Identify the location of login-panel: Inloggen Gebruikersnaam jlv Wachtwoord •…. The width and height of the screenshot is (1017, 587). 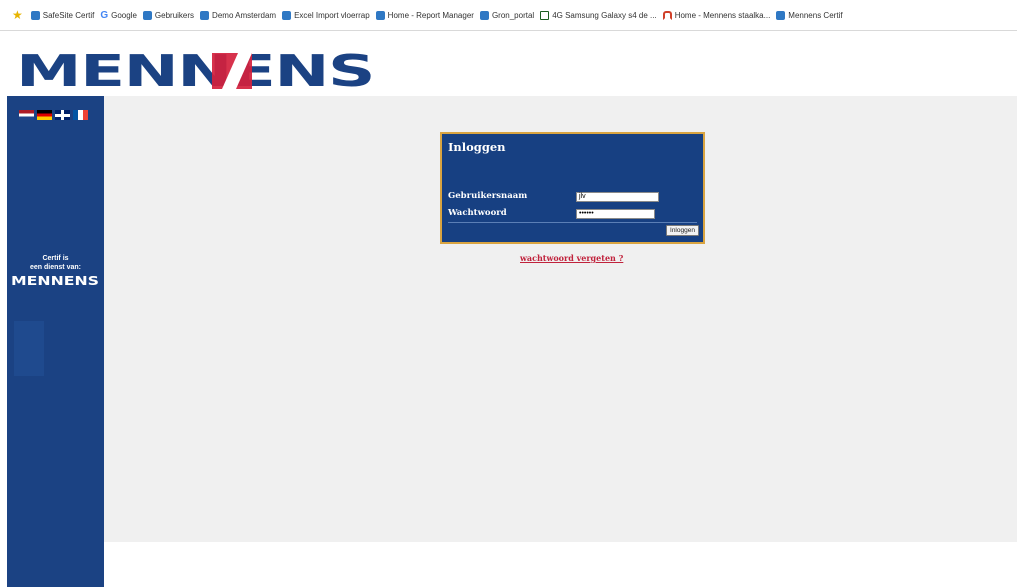
(572, 188).